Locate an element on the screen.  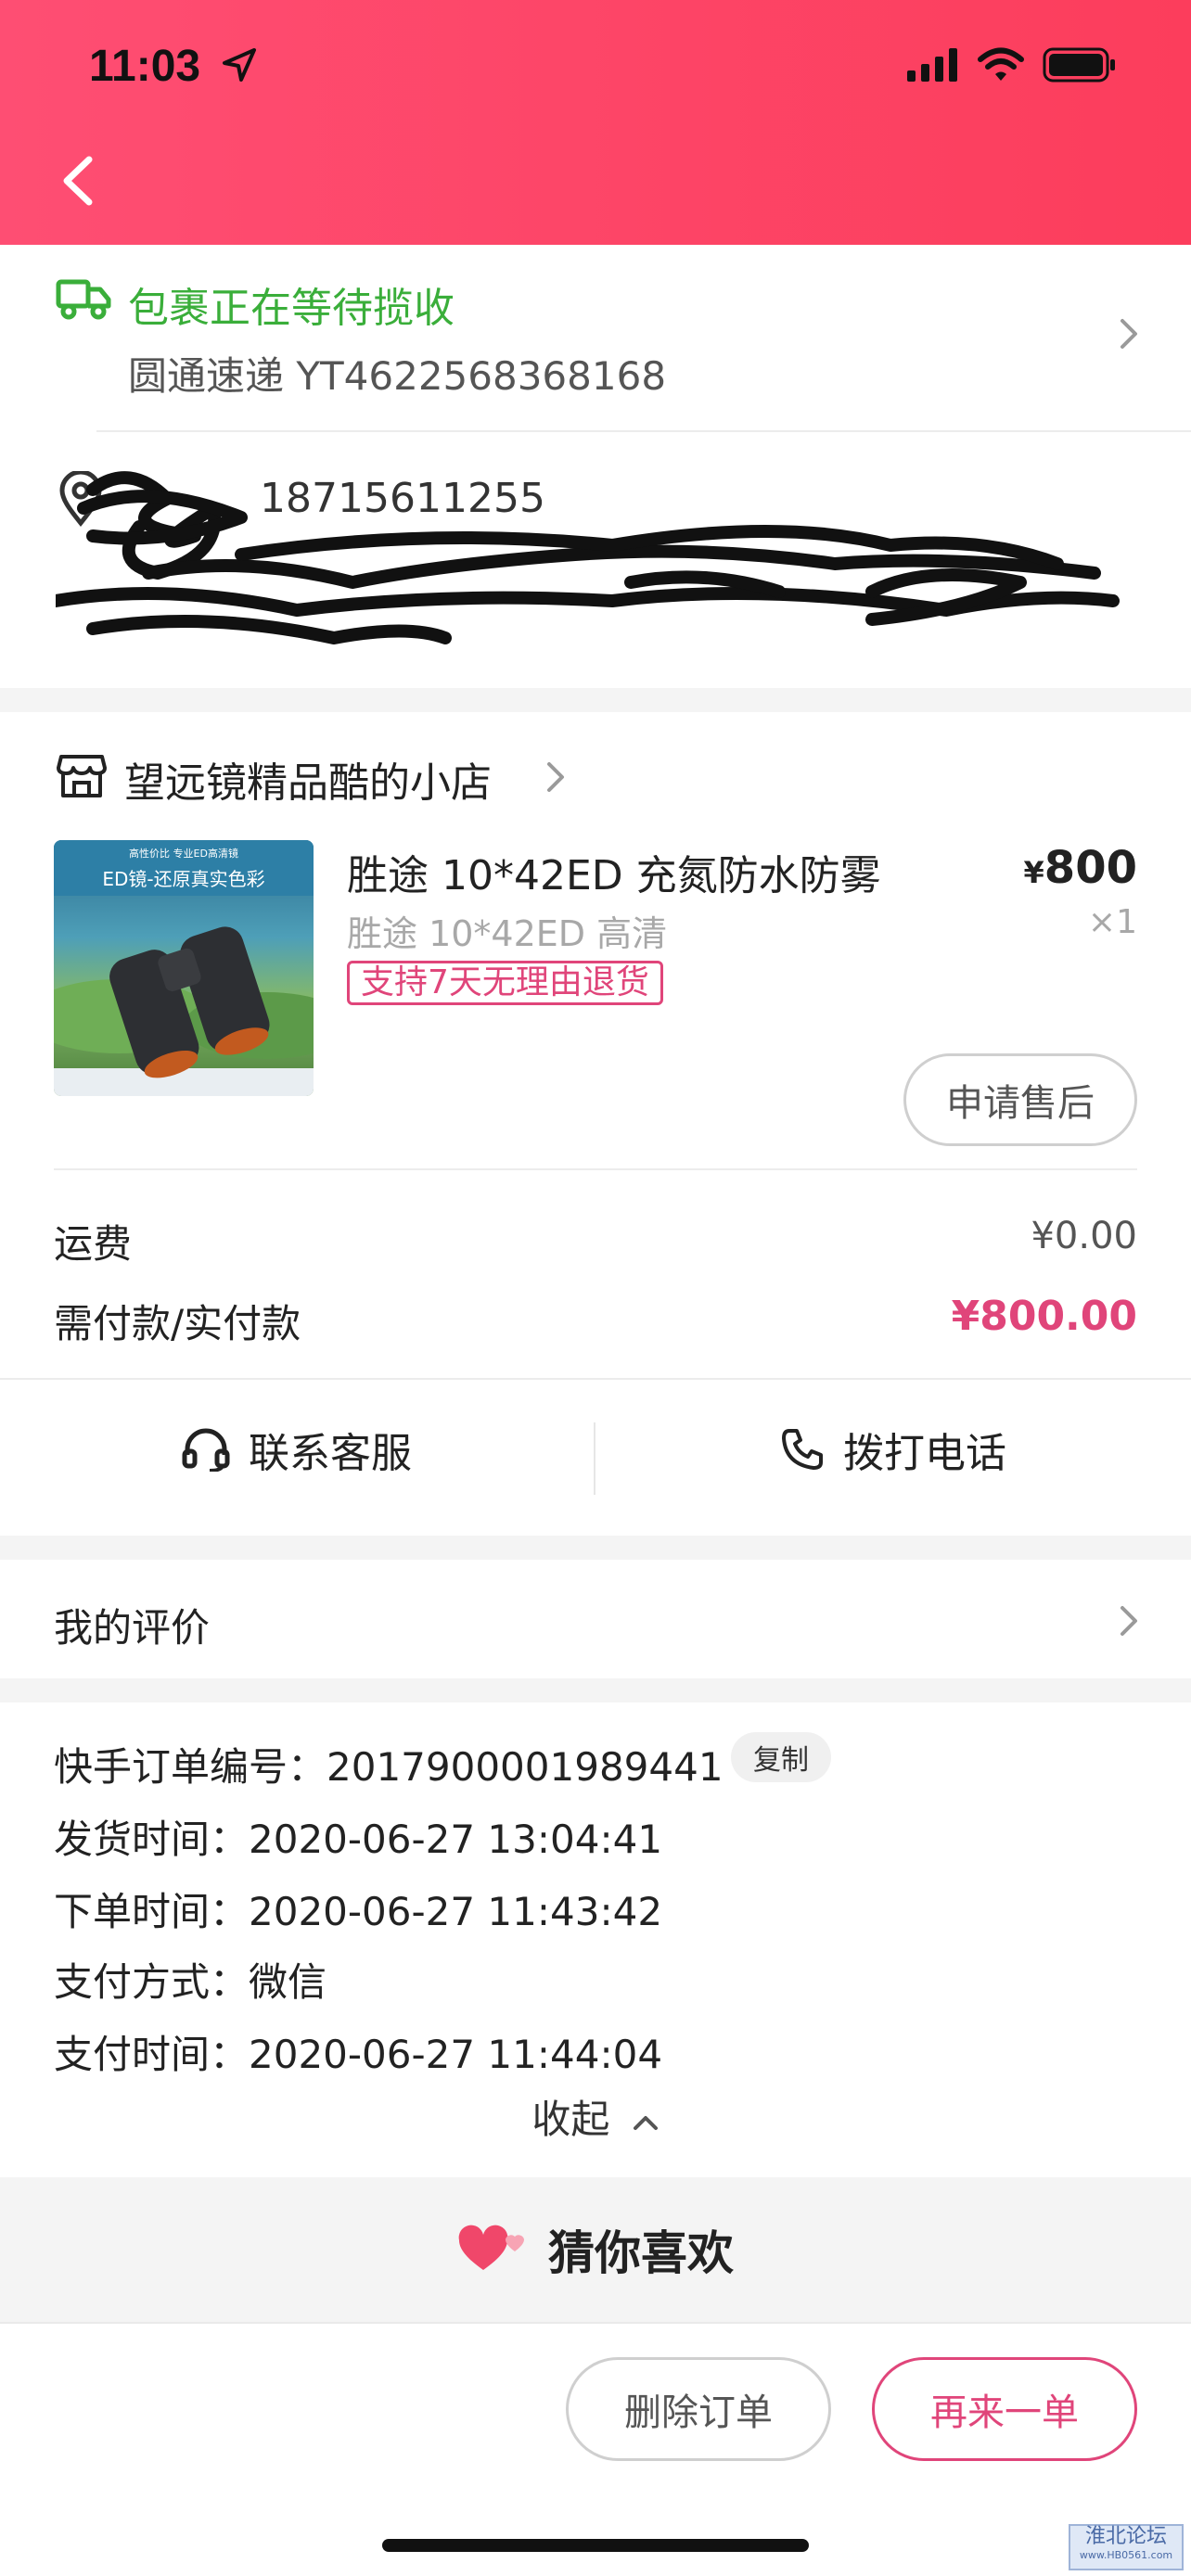
watermark: 淮北论坛 www.HB0561.com is located at coordinates (1126, 2547).